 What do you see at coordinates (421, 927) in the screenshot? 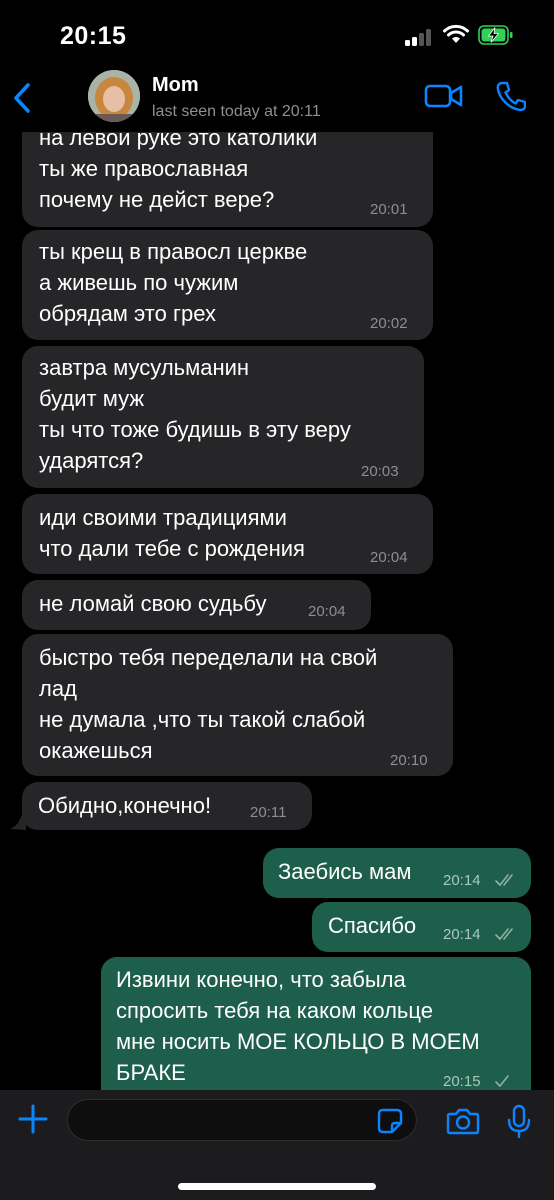
I see `message-bubble-outgoing: Спасибо 20:14` at bounding box center [421, 927].